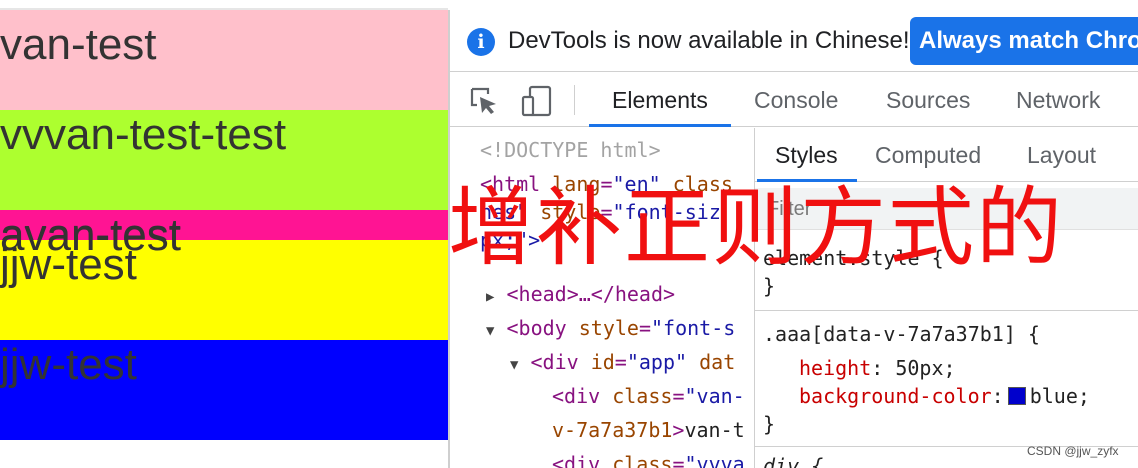 This screenshot has width=1138, height=468. What do you see at coordinates (769, 424) in the screenshot?
I see `aaa-rule-close: }` at bounding box center [769, 424].